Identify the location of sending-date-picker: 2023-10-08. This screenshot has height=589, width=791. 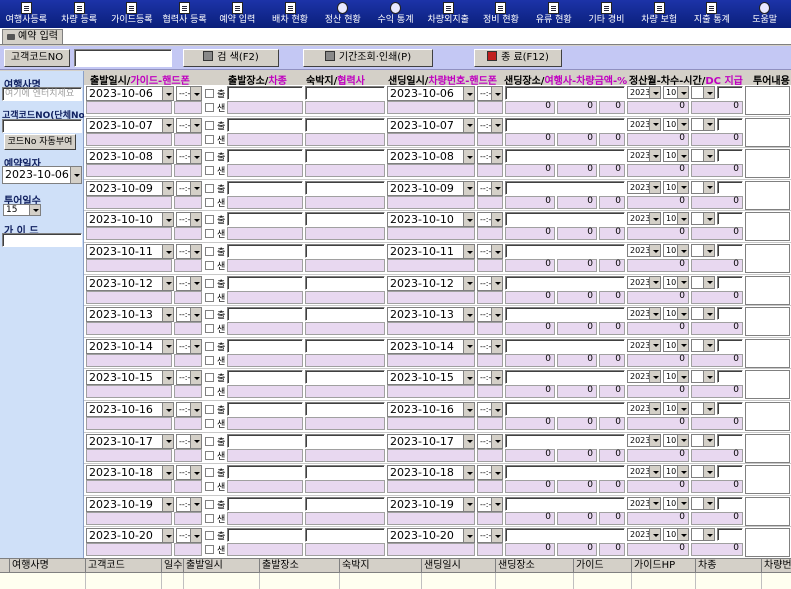
(431, 157).